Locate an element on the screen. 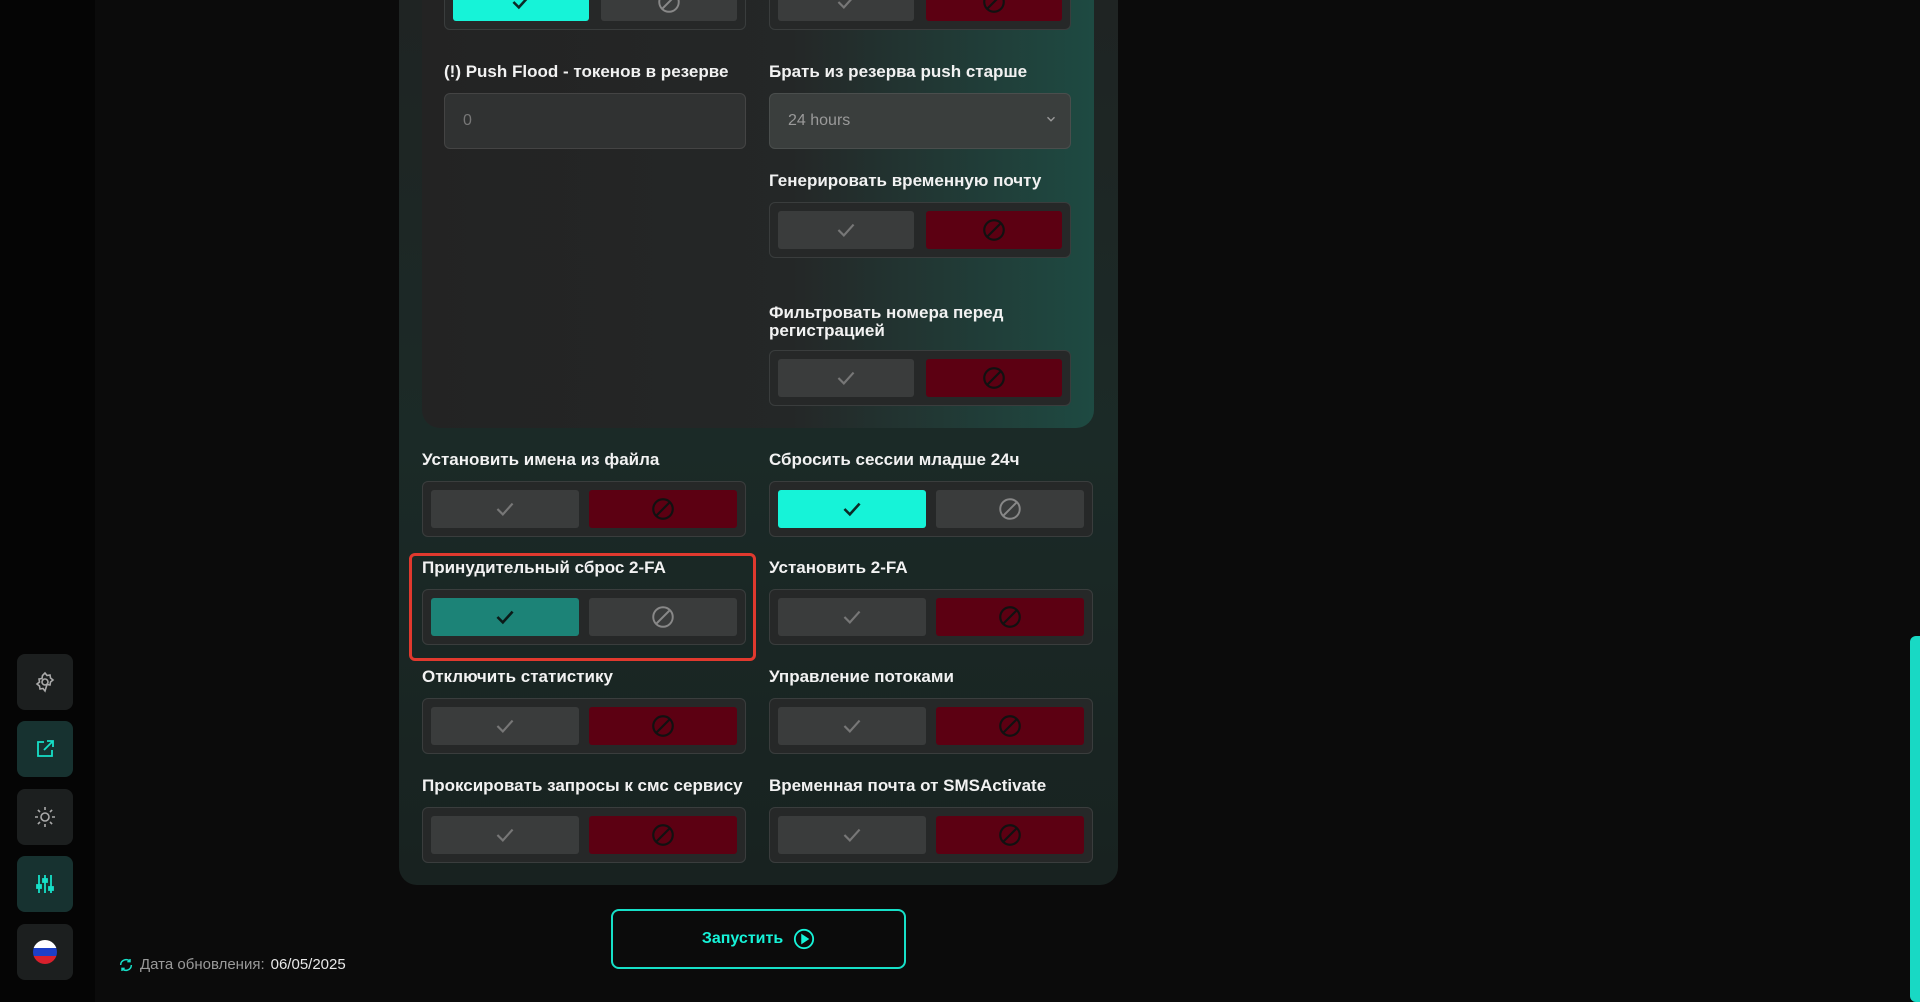 The image size is (1920, 1002). reserve-select: 24 hours is located at coordinates (920, 121).